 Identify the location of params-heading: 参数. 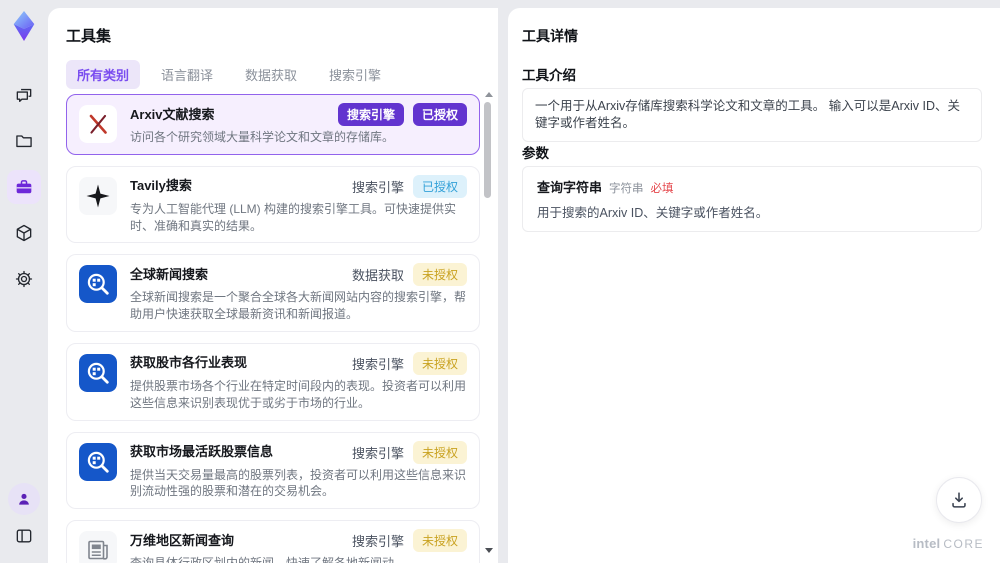
(535, 153).